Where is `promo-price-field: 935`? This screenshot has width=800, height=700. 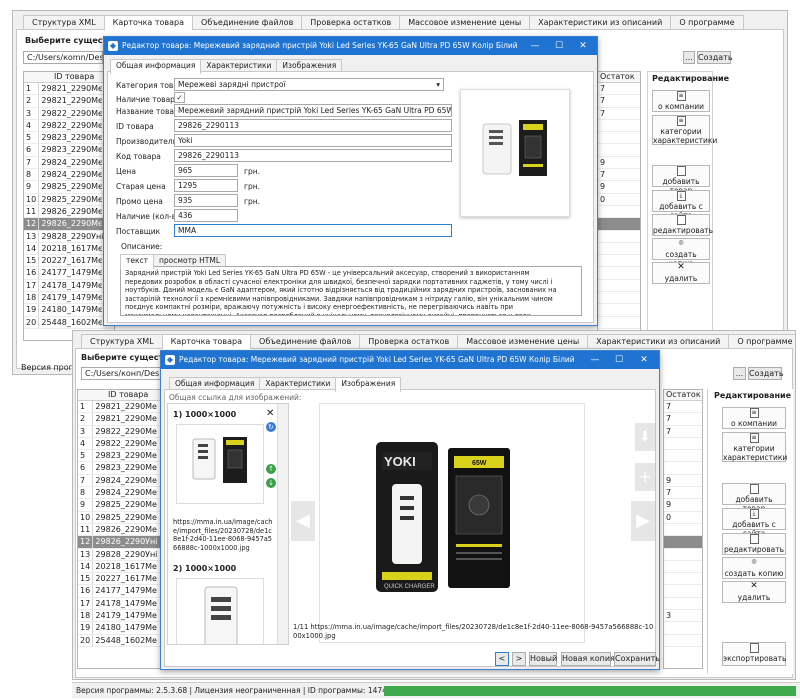 promo-price-field: 935 is located at coordinates (206, 200).